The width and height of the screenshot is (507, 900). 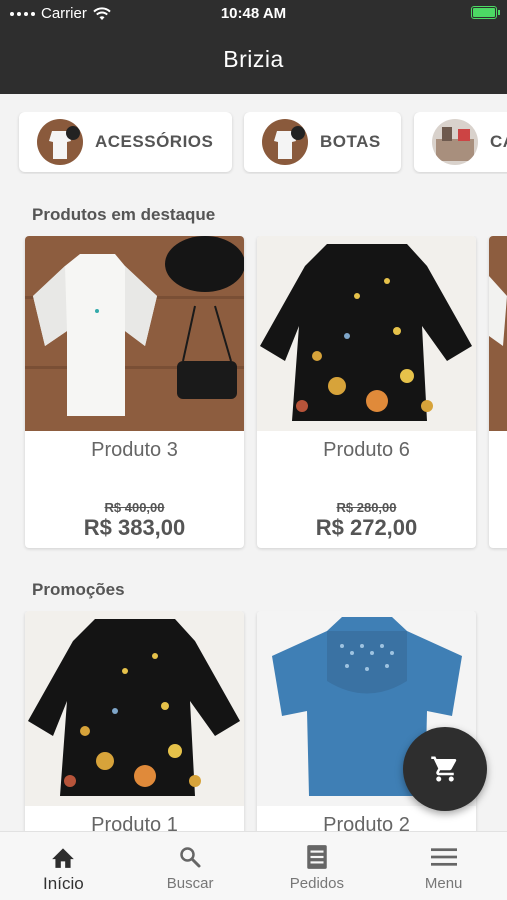 I want to click on product-name: Produto 1, so click(x=134, y=822).